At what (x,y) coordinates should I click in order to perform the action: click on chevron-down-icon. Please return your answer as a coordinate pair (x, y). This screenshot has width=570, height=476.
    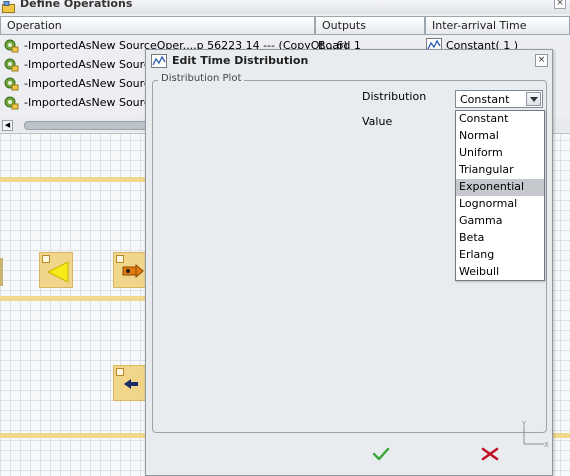
    Looking at the image, I should click on (533, 99).